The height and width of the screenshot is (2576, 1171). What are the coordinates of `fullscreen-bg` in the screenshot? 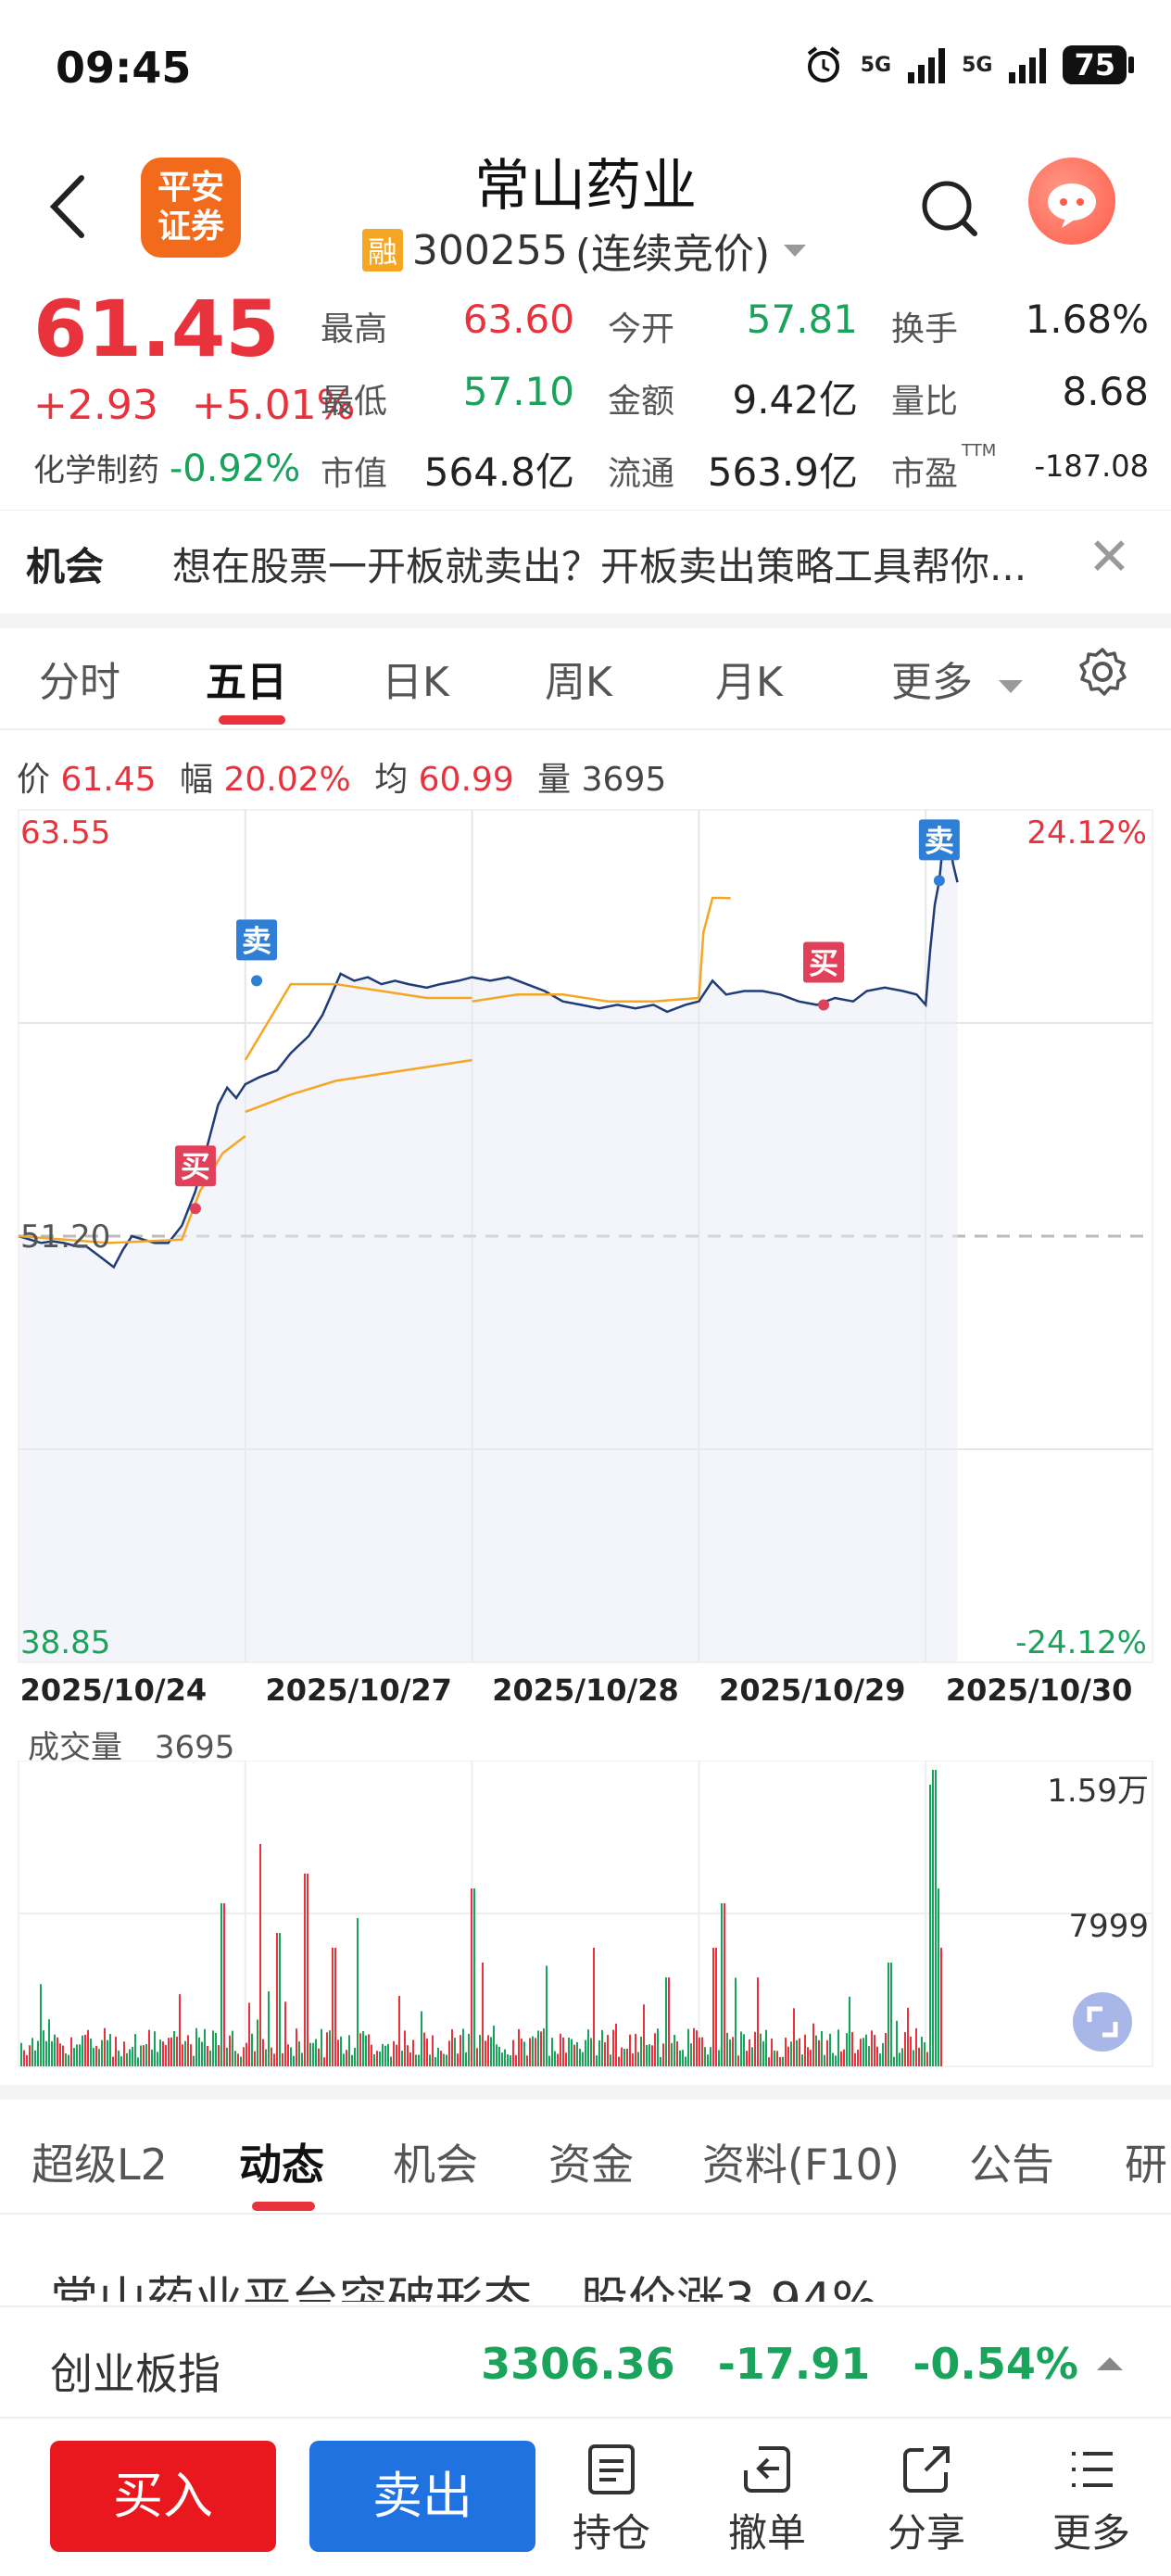 It's located at (1103, 2022).